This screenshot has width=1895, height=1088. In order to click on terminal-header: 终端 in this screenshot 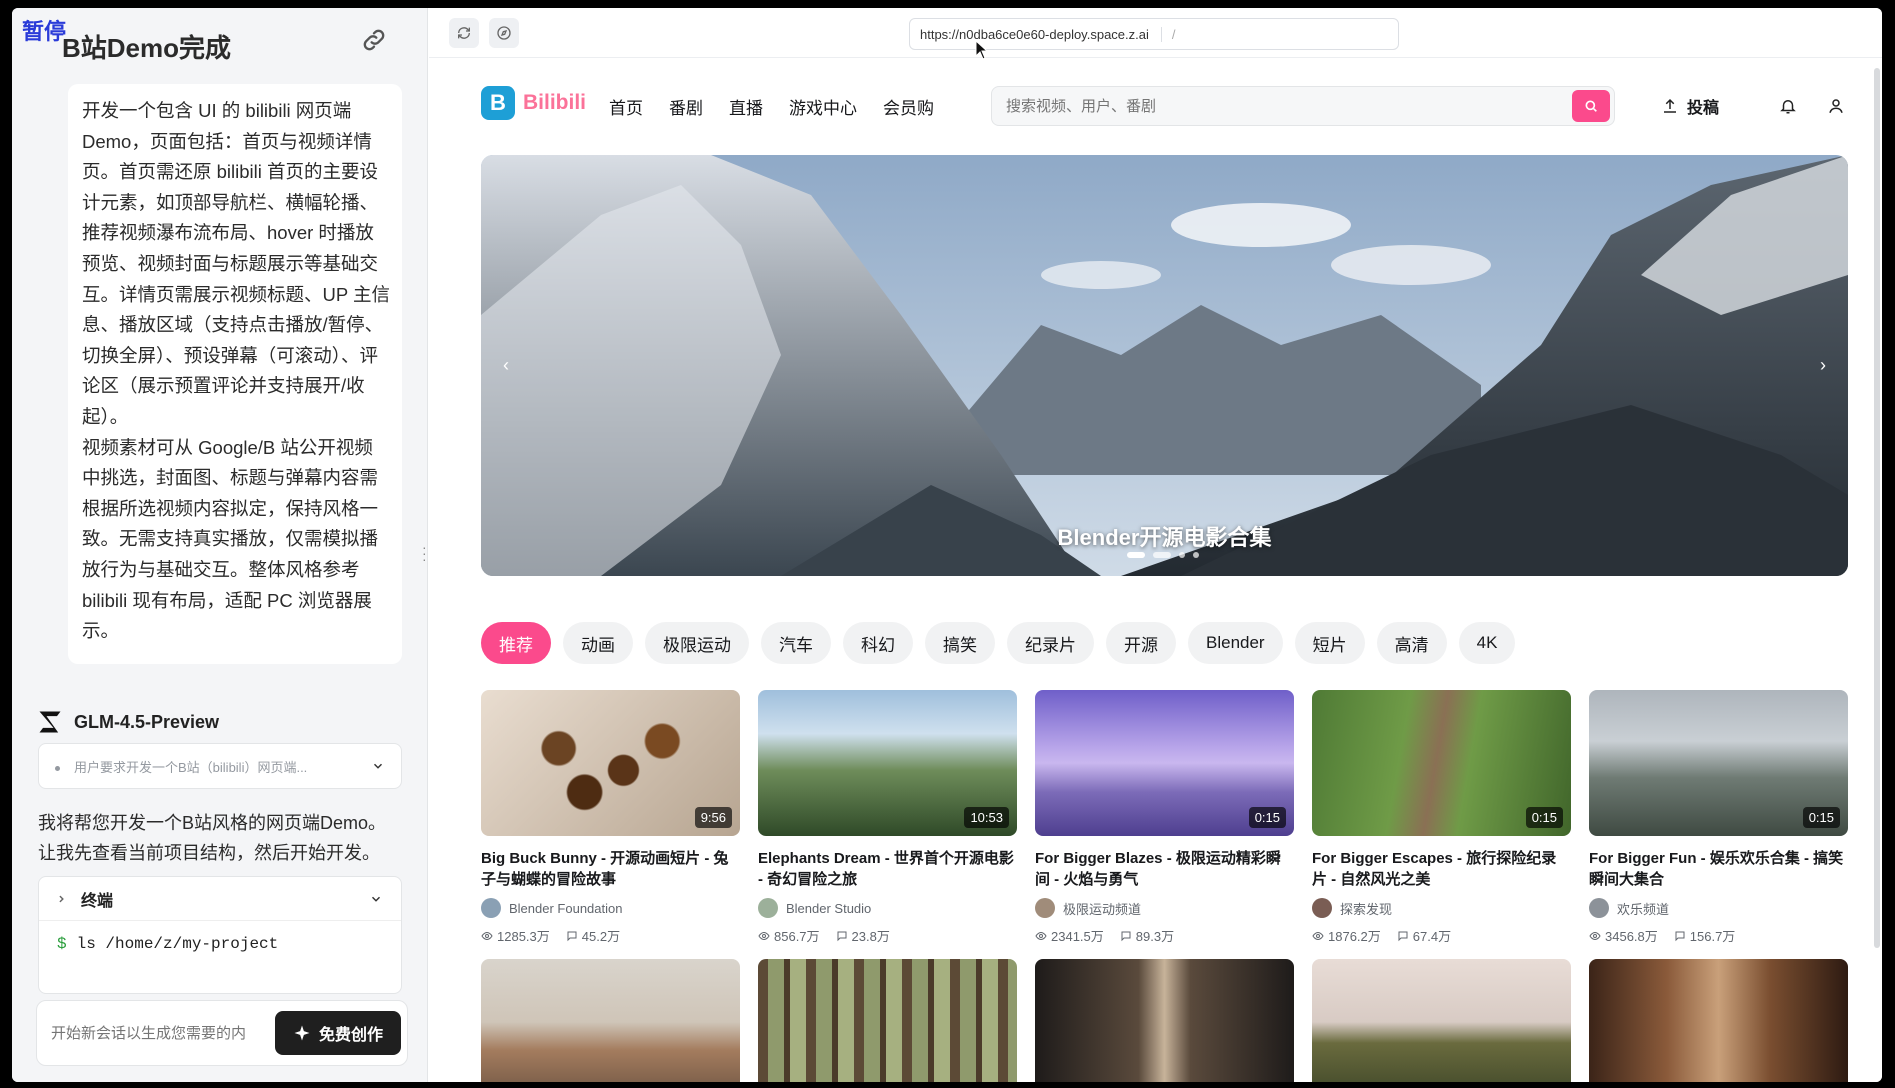, I will do `click(220, 899)`.